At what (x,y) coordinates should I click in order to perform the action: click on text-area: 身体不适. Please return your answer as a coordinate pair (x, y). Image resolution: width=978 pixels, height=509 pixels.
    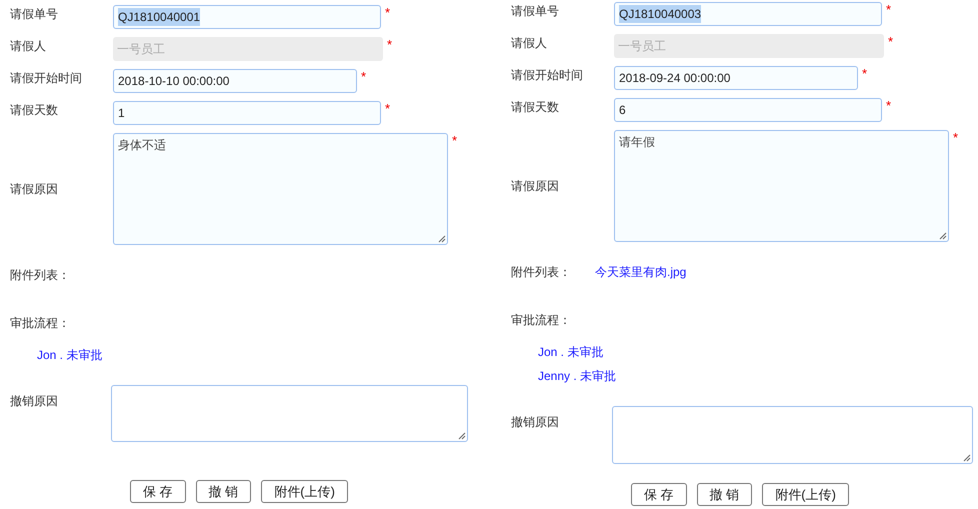
    Looking at the image, I should click on (280, 189).